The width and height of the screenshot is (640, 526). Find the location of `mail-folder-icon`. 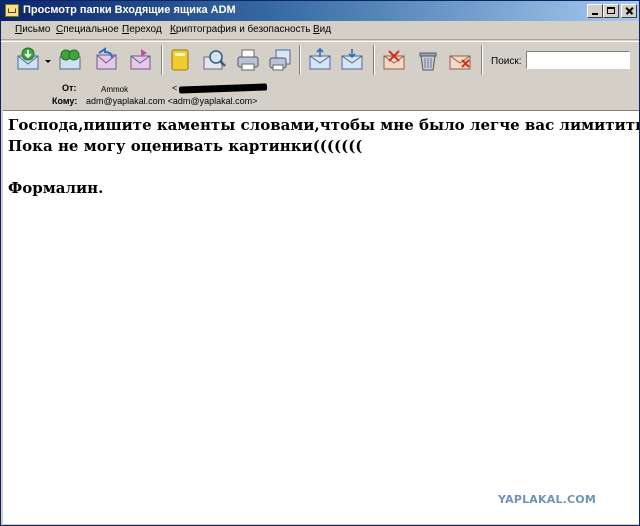

mail-folder-icon is located at coordinates (12, 10).